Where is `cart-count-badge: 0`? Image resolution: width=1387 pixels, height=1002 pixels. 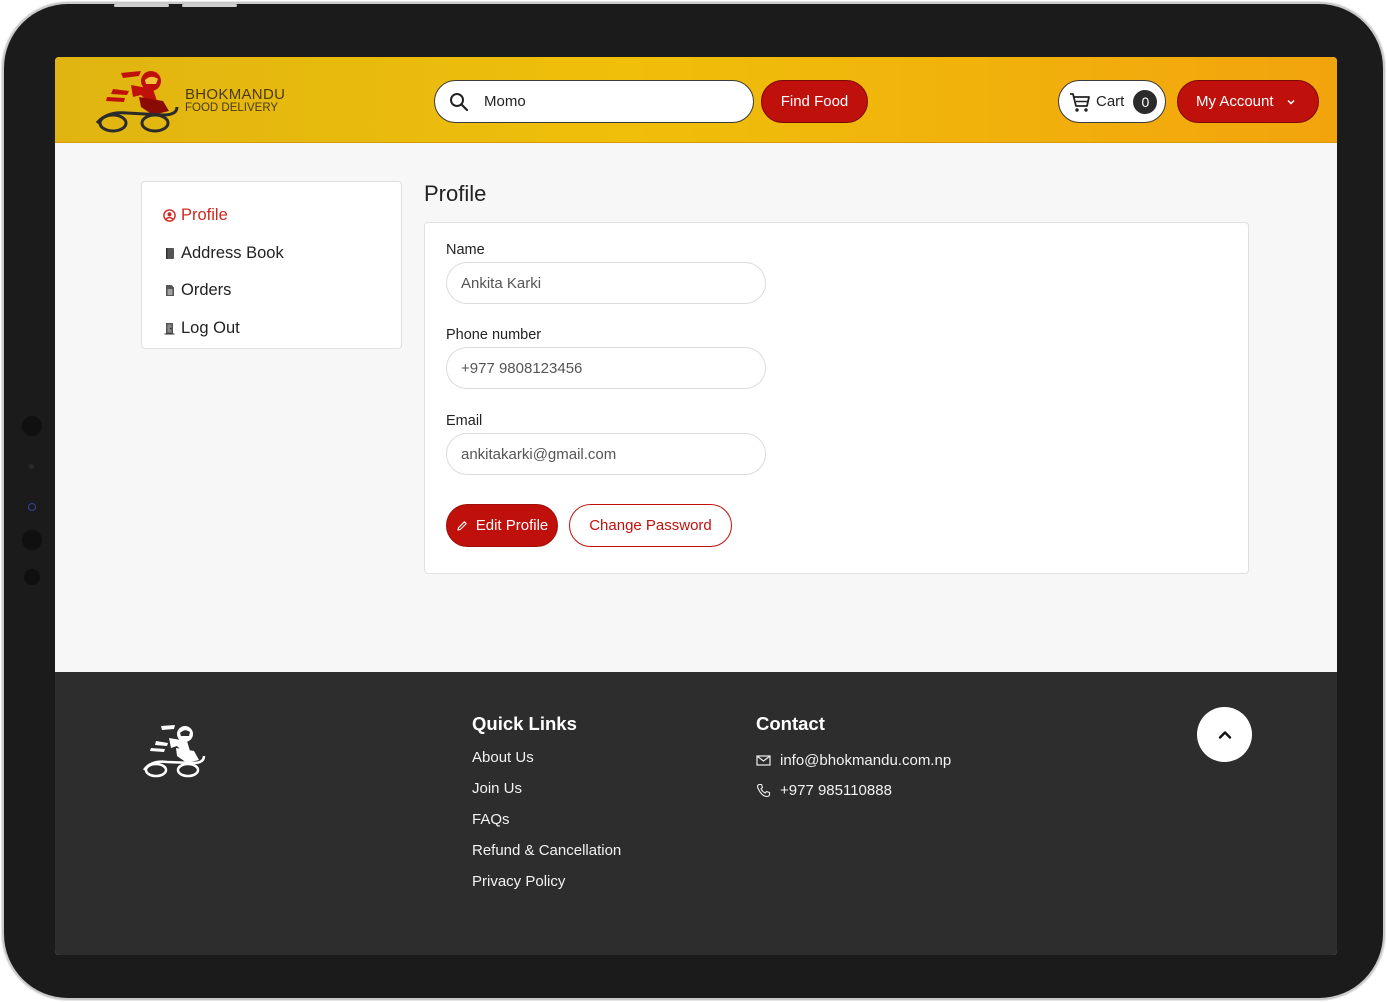
cart-count-badge: 0 is located at coordinates (1145, 101).